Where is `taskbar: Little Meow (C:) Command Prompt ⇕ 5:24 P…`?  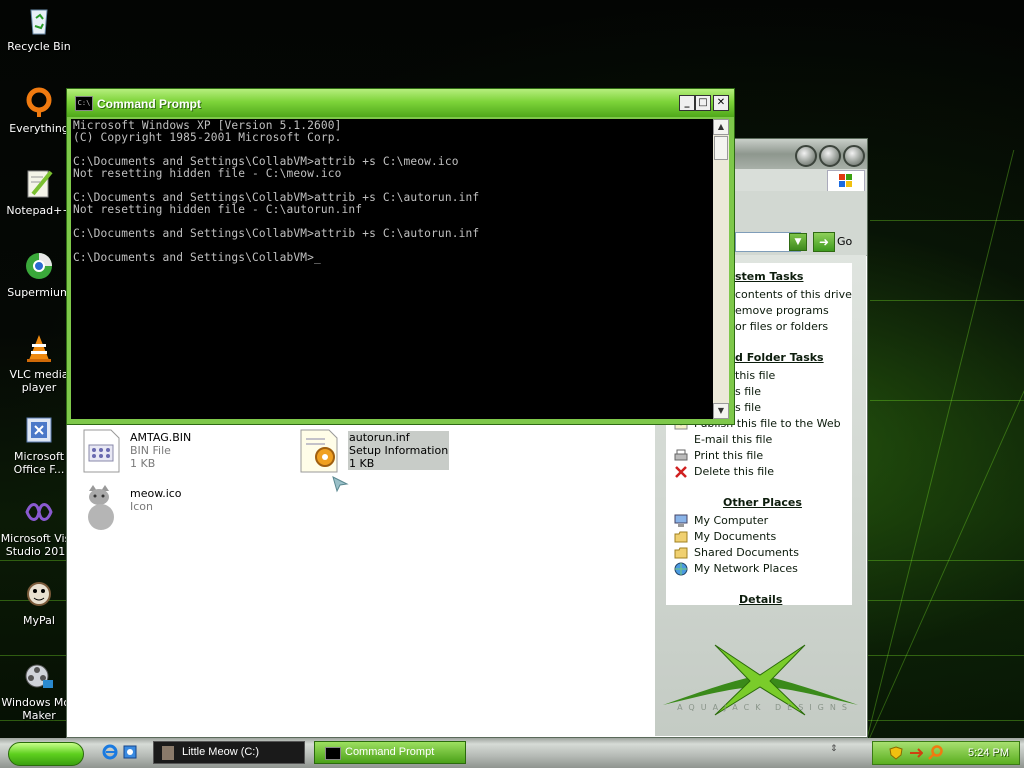
taskbar: Little Meow (C:) Command Prompt ⇕ 5:24 P… is located at coordinates (512, 753).